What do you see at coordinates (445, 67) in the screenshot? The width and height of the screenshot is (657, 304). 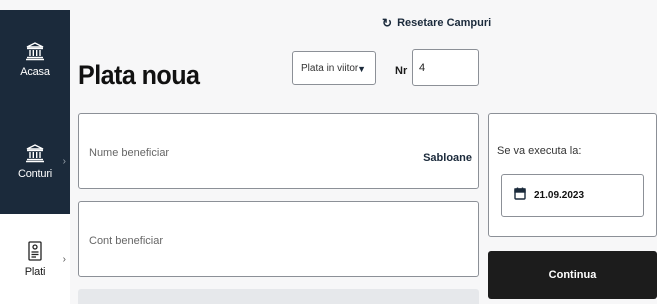 I see `number-input` at bounding box center [445, 67].